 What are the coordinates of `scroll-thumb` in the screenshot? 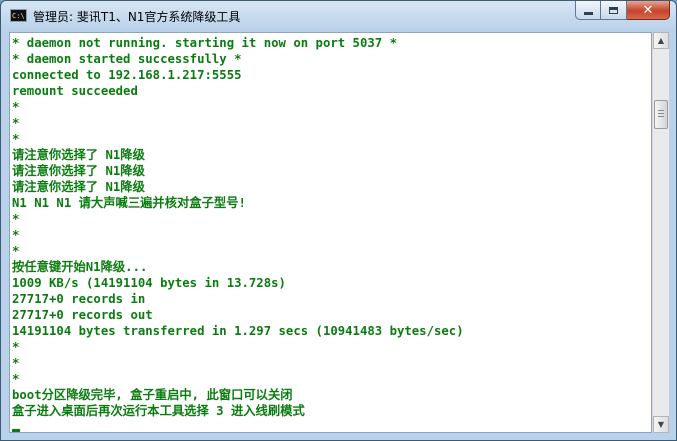 It's located at (661, 114).